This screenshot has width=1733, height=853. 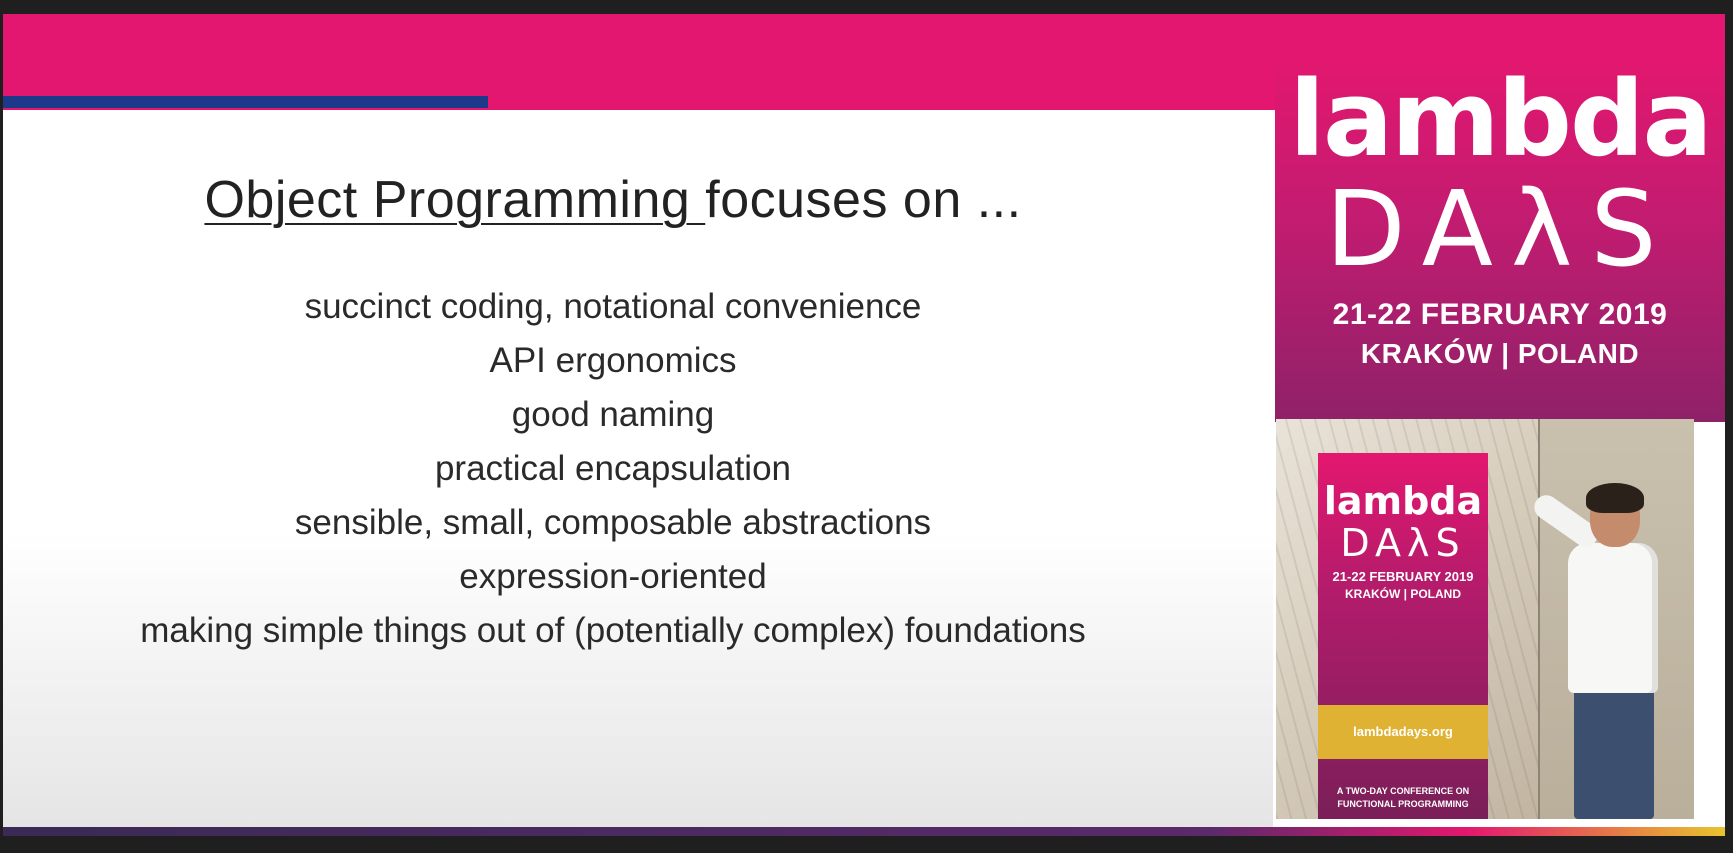 I want to click on list-item: sensible, small, composable abstractions, so click(x=613, y=522).